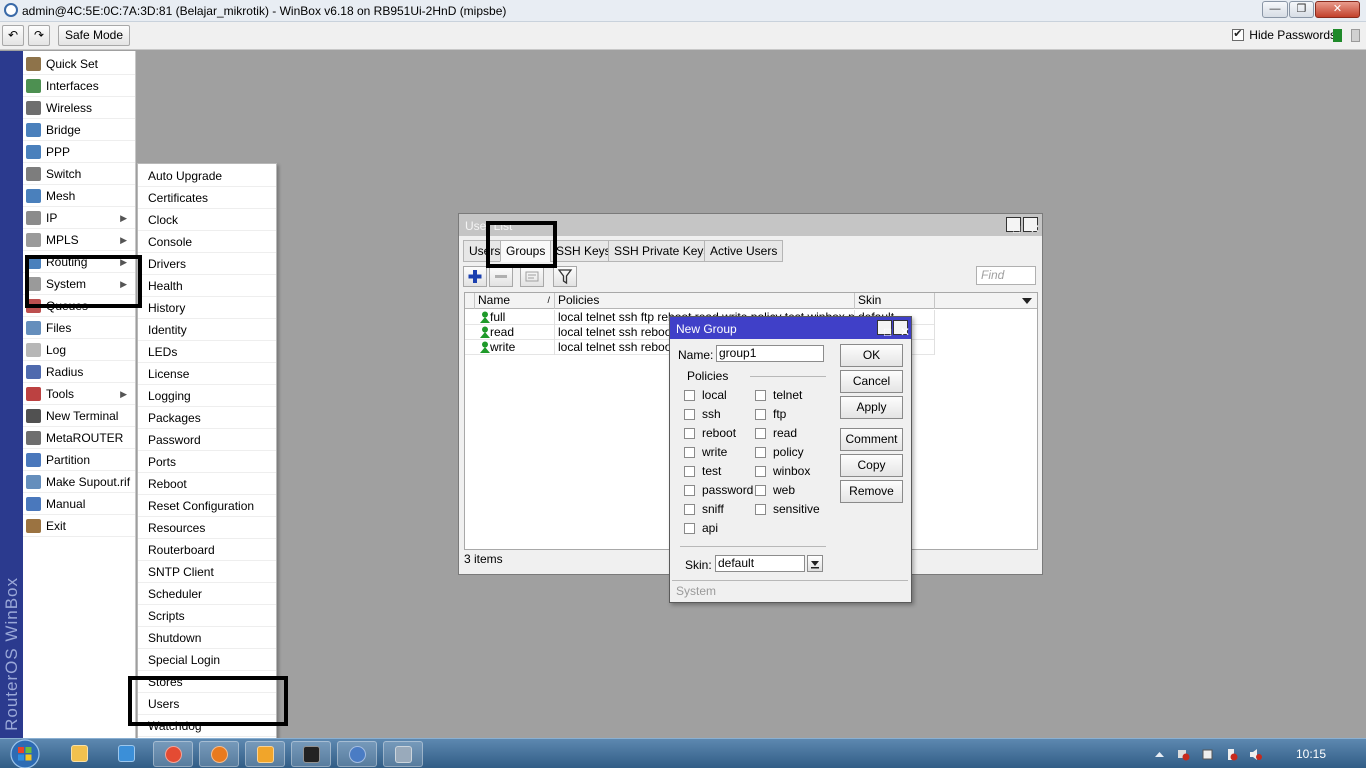 Image resolution: width=1366 pixels, height=768 pixels. Describe the element at coordinates (25, 753) in the screenshot. I see `start-button` at that location.